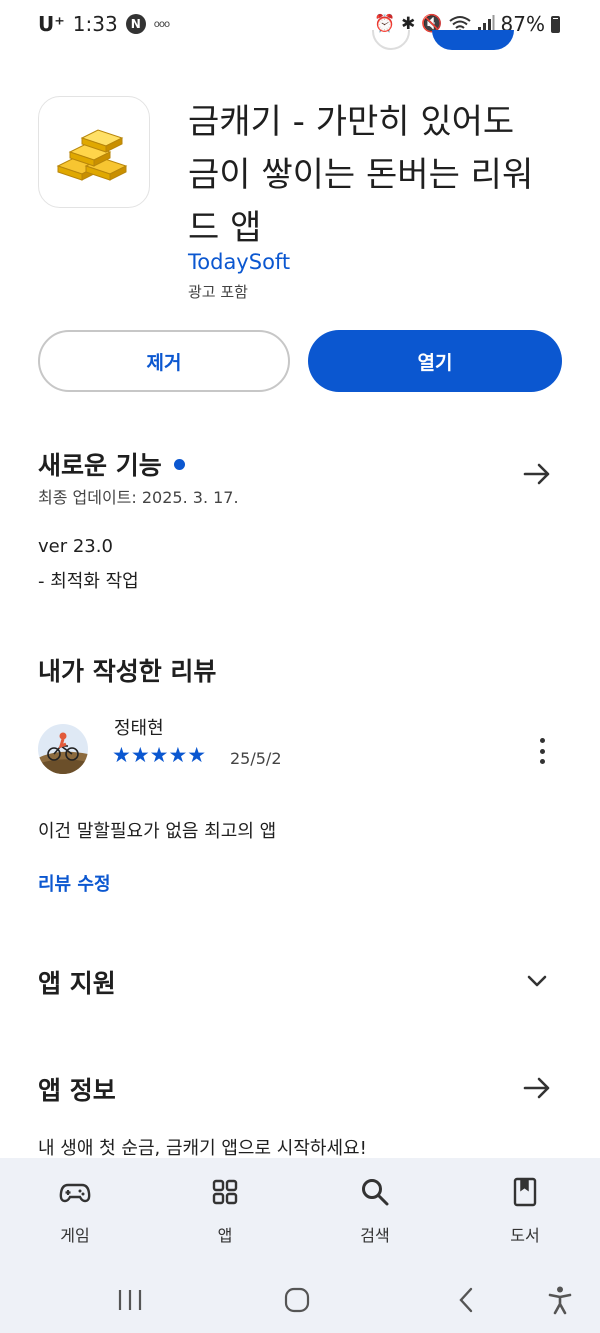  Describe the element at coordinates (435, 361) in the screenshot. I see `open-button: 열기` at that location.